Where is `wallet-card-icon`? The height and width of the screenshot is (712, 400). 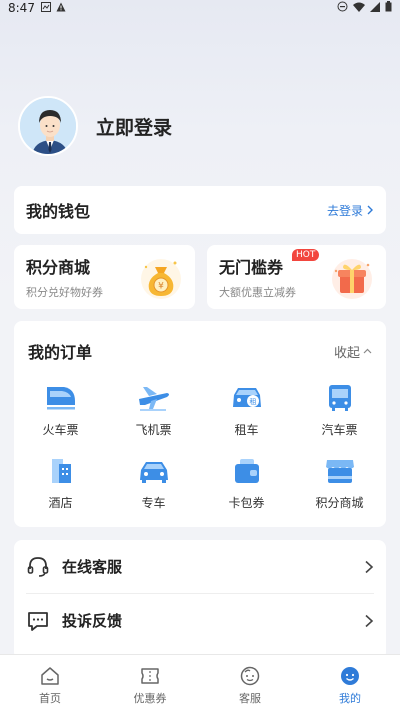 wallet-card-icon is located at coordinates (247, 471).